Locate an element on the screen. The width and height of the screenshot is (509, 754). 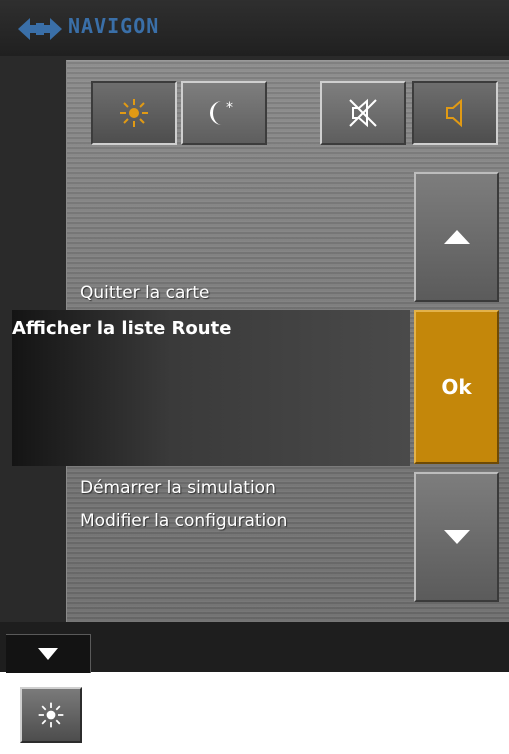
menu-item-start-simulation: Démarrer la simulation is located at coordinates (178, 488).